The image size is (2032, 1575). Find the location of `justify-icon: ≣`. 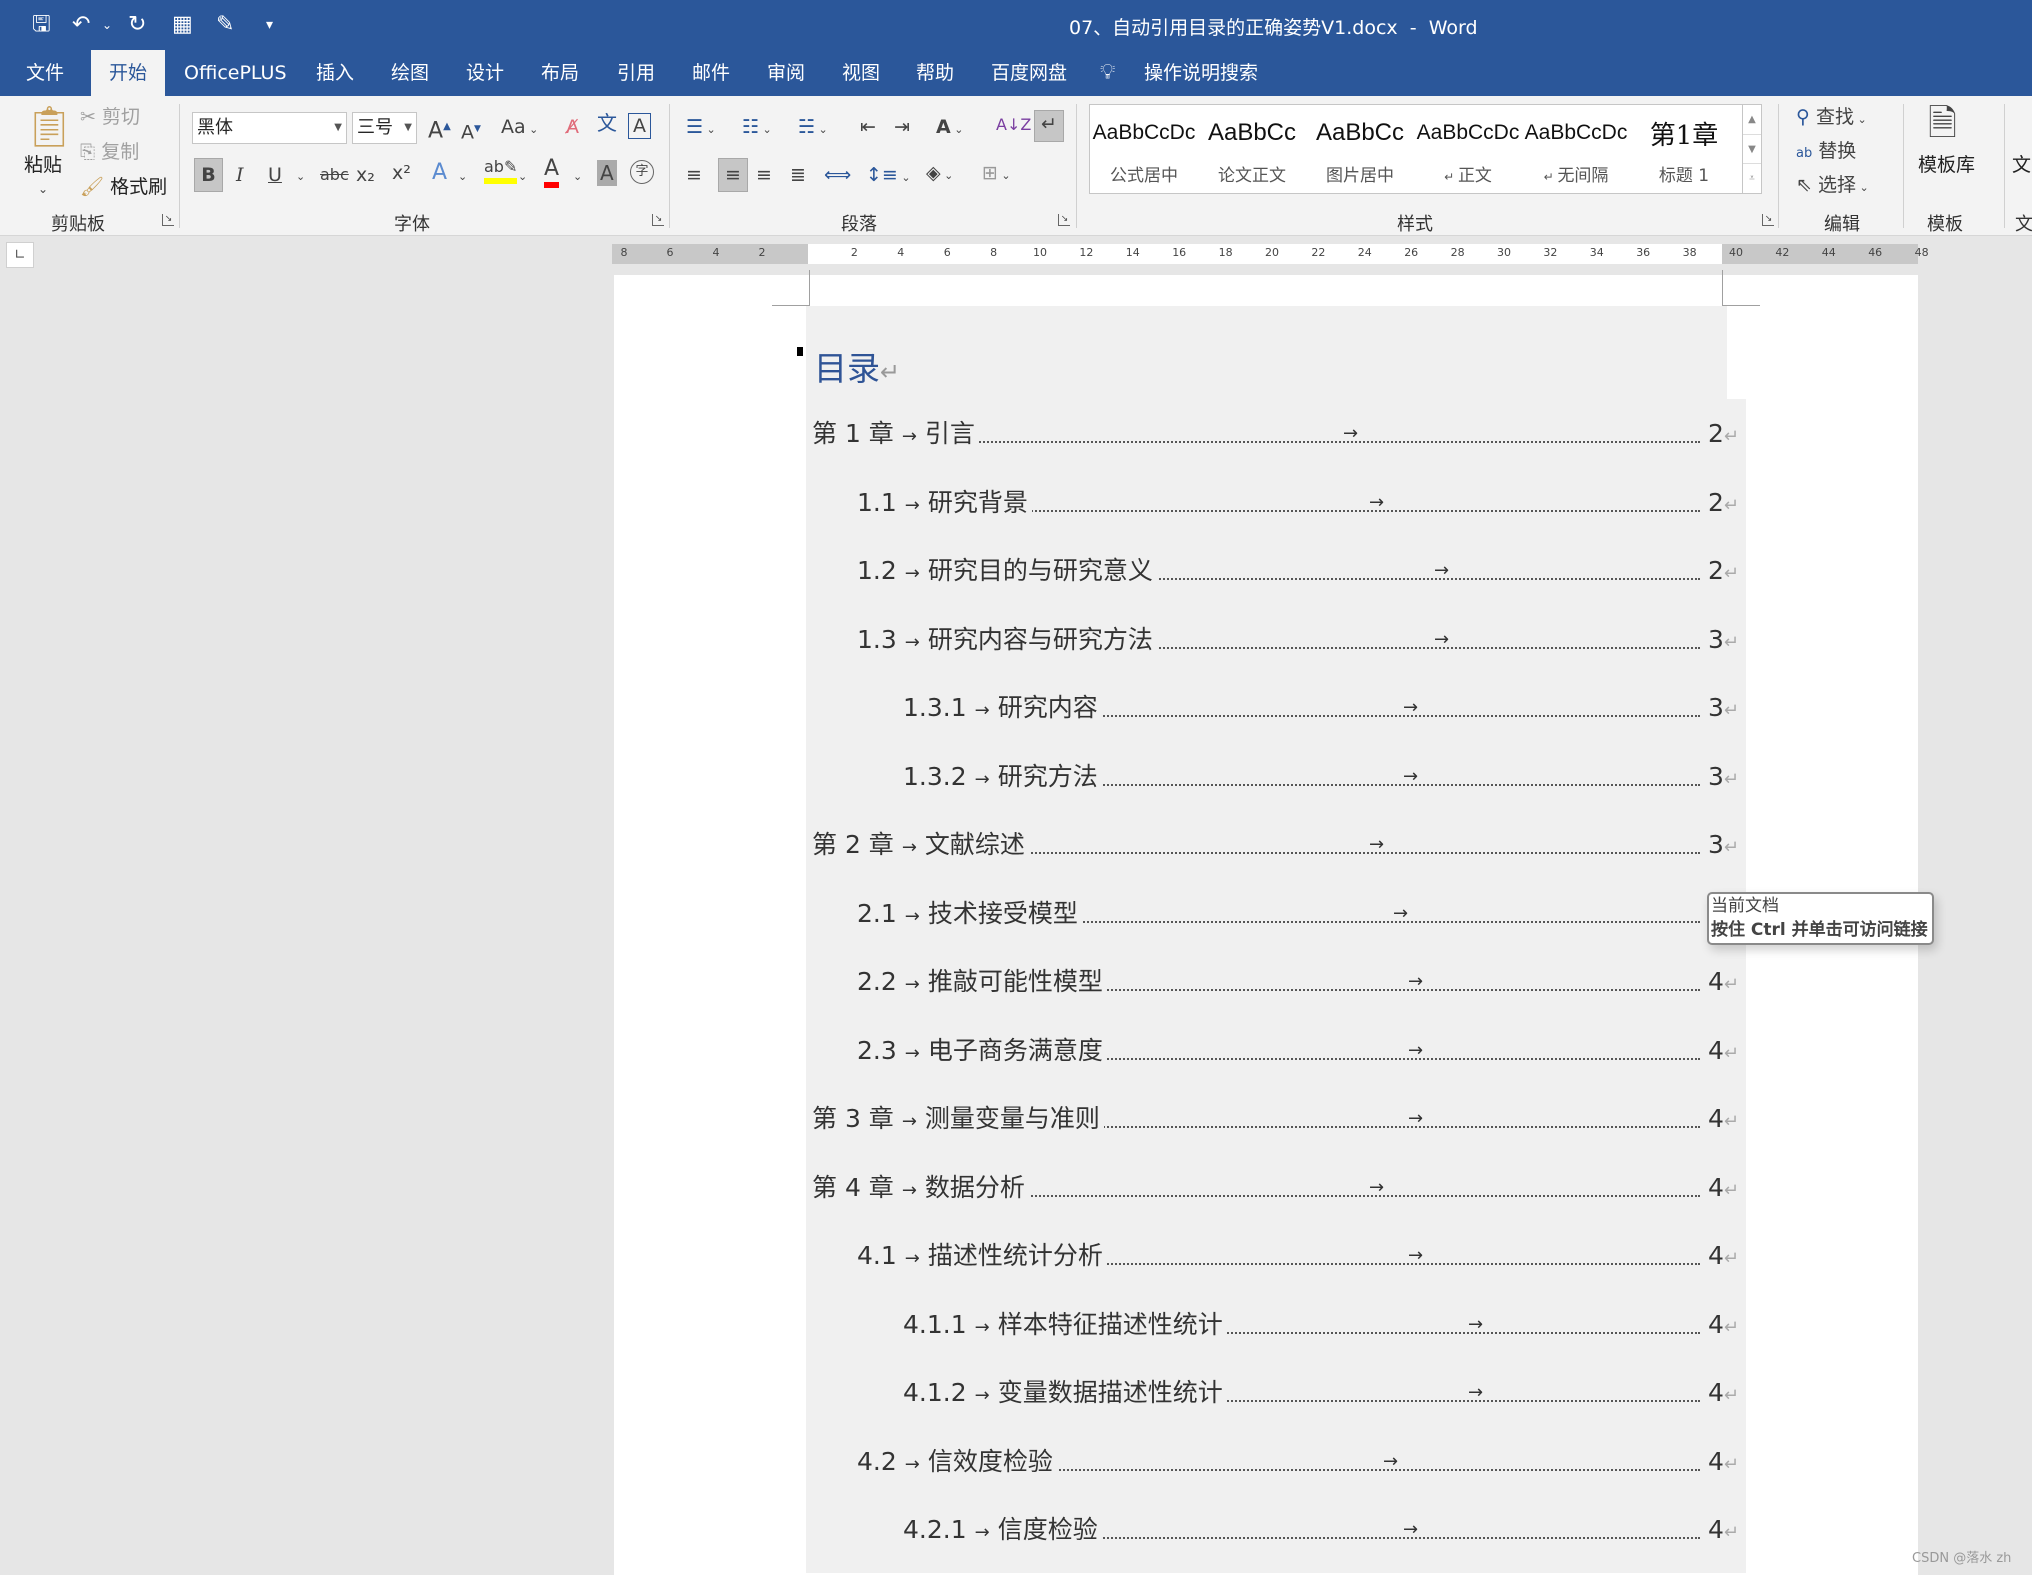

justify-icon: ≣ is located at coordinates (798, 175).